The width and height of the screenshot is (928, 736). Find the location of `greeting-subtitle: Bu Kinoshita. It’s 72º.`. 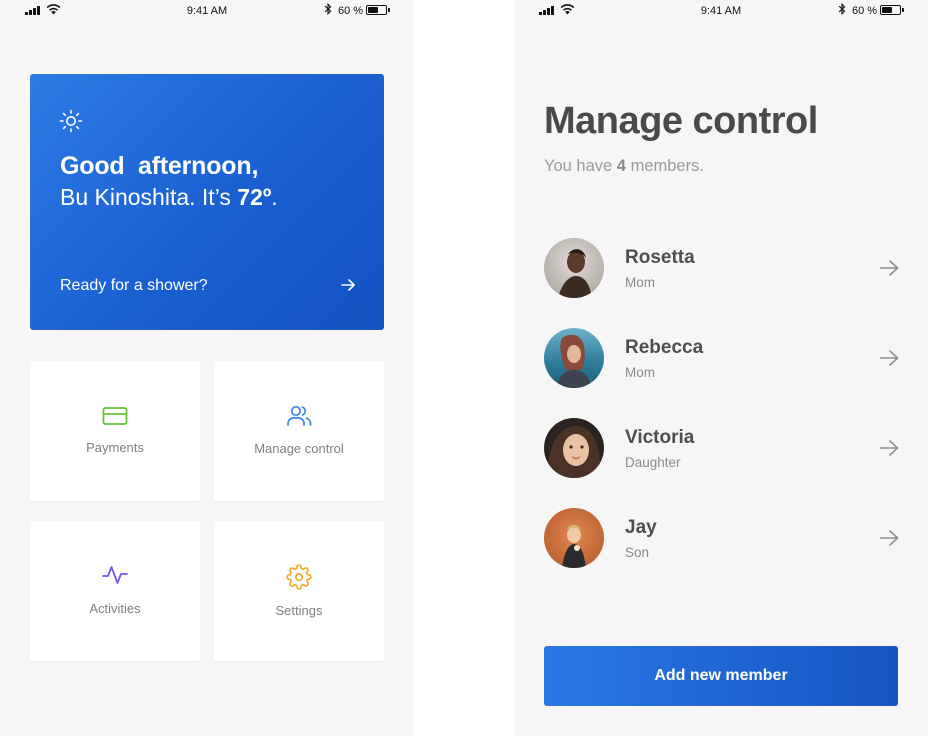

greeting-subtitle: Bu Kinoshita. It’s 72º. is located at coordinates (169, 197).